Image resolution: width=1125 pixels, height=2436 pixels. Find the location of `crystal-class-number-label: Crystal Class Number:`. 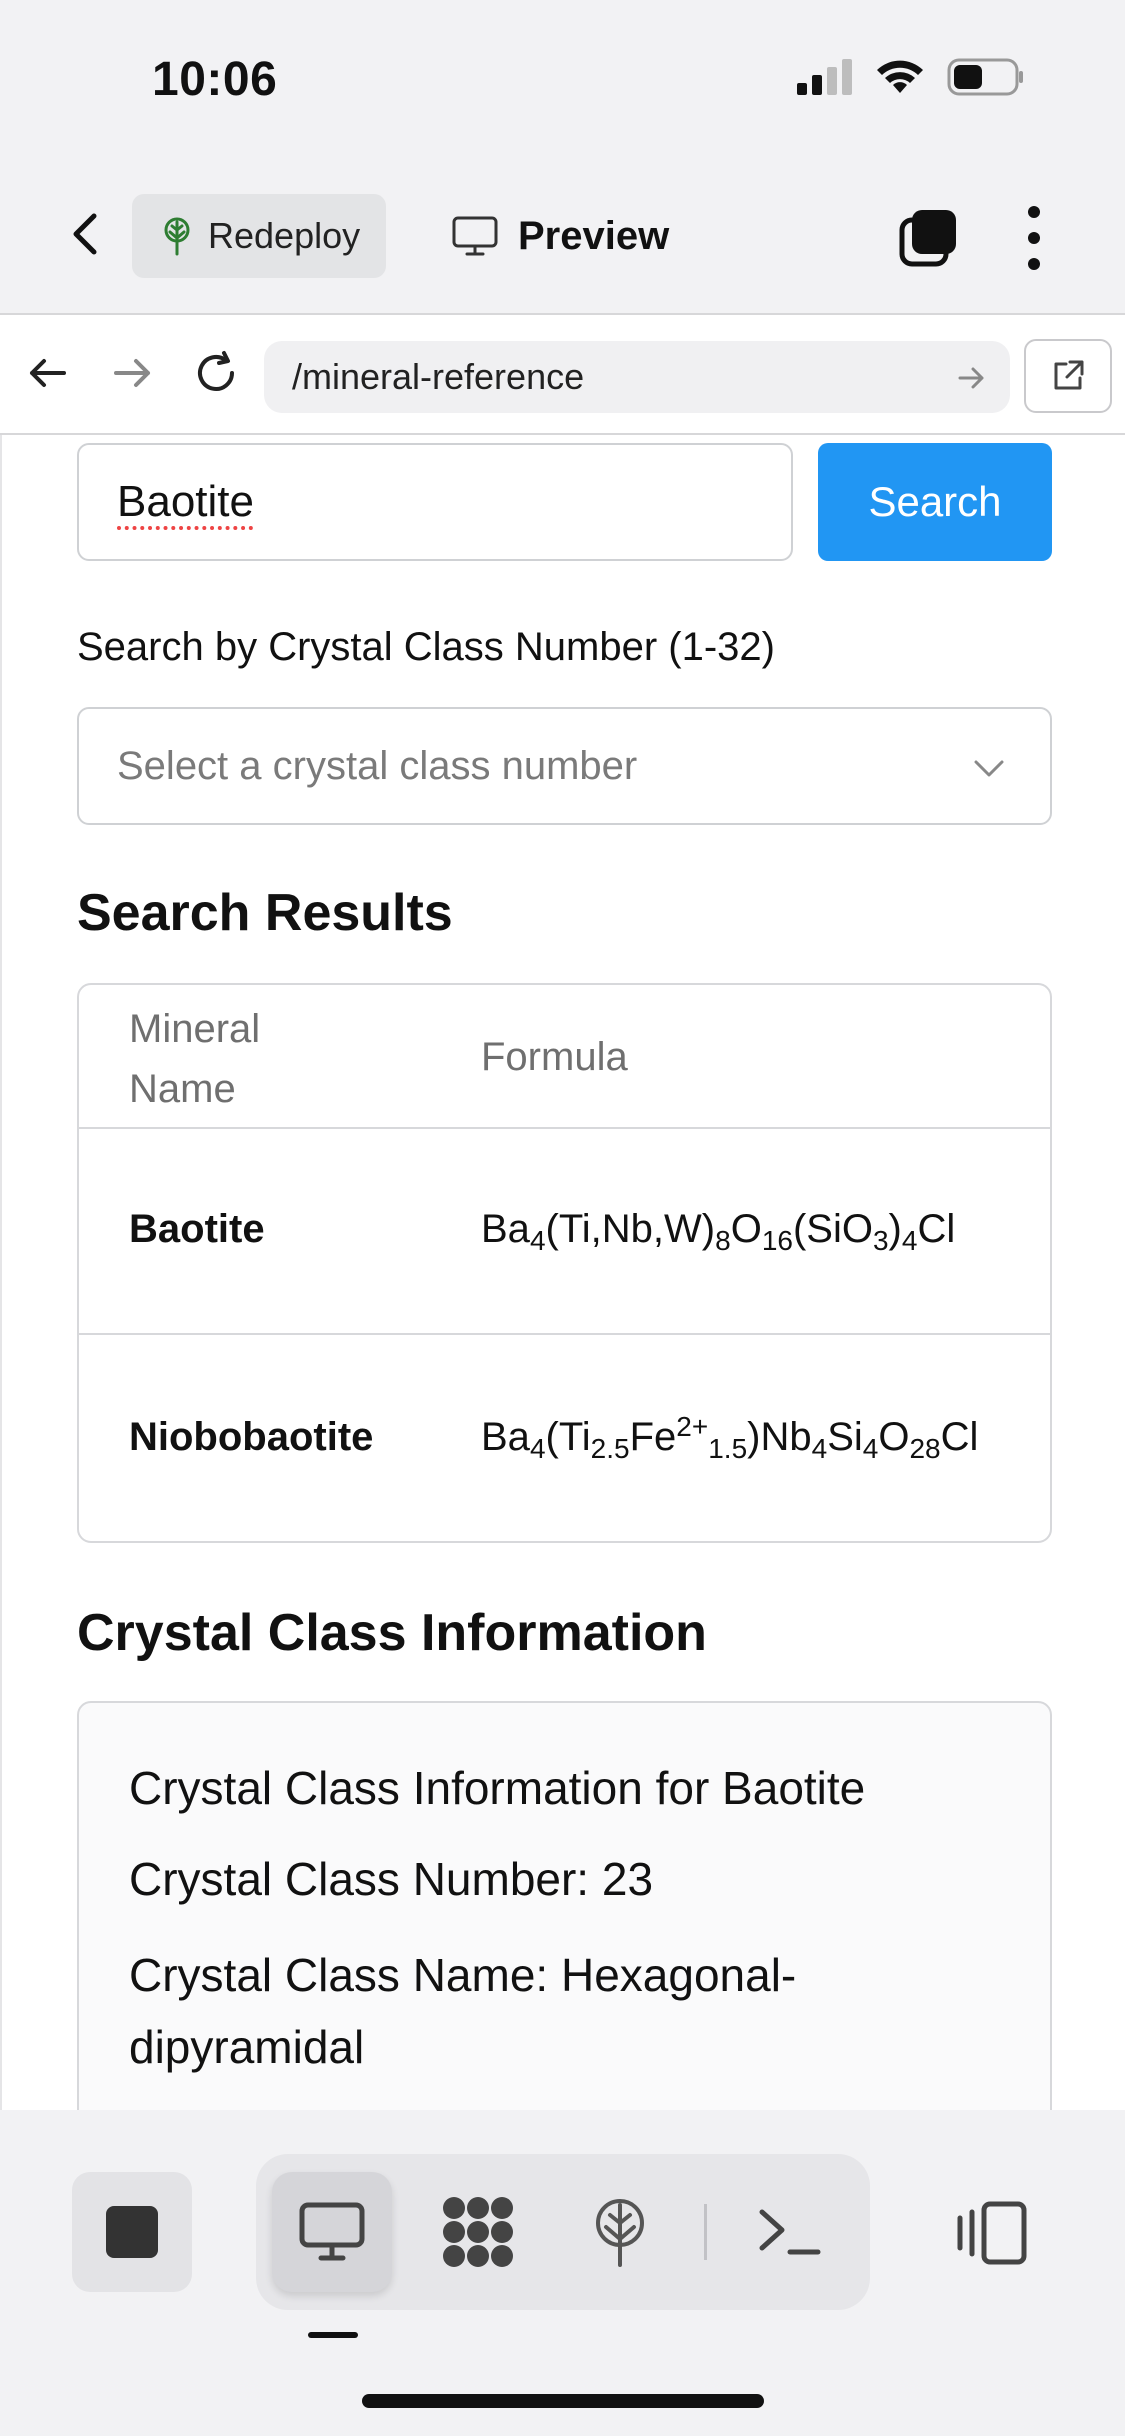

crystal-class-number-label: Crystal Class Number: is located at coordinates (359, 1879).